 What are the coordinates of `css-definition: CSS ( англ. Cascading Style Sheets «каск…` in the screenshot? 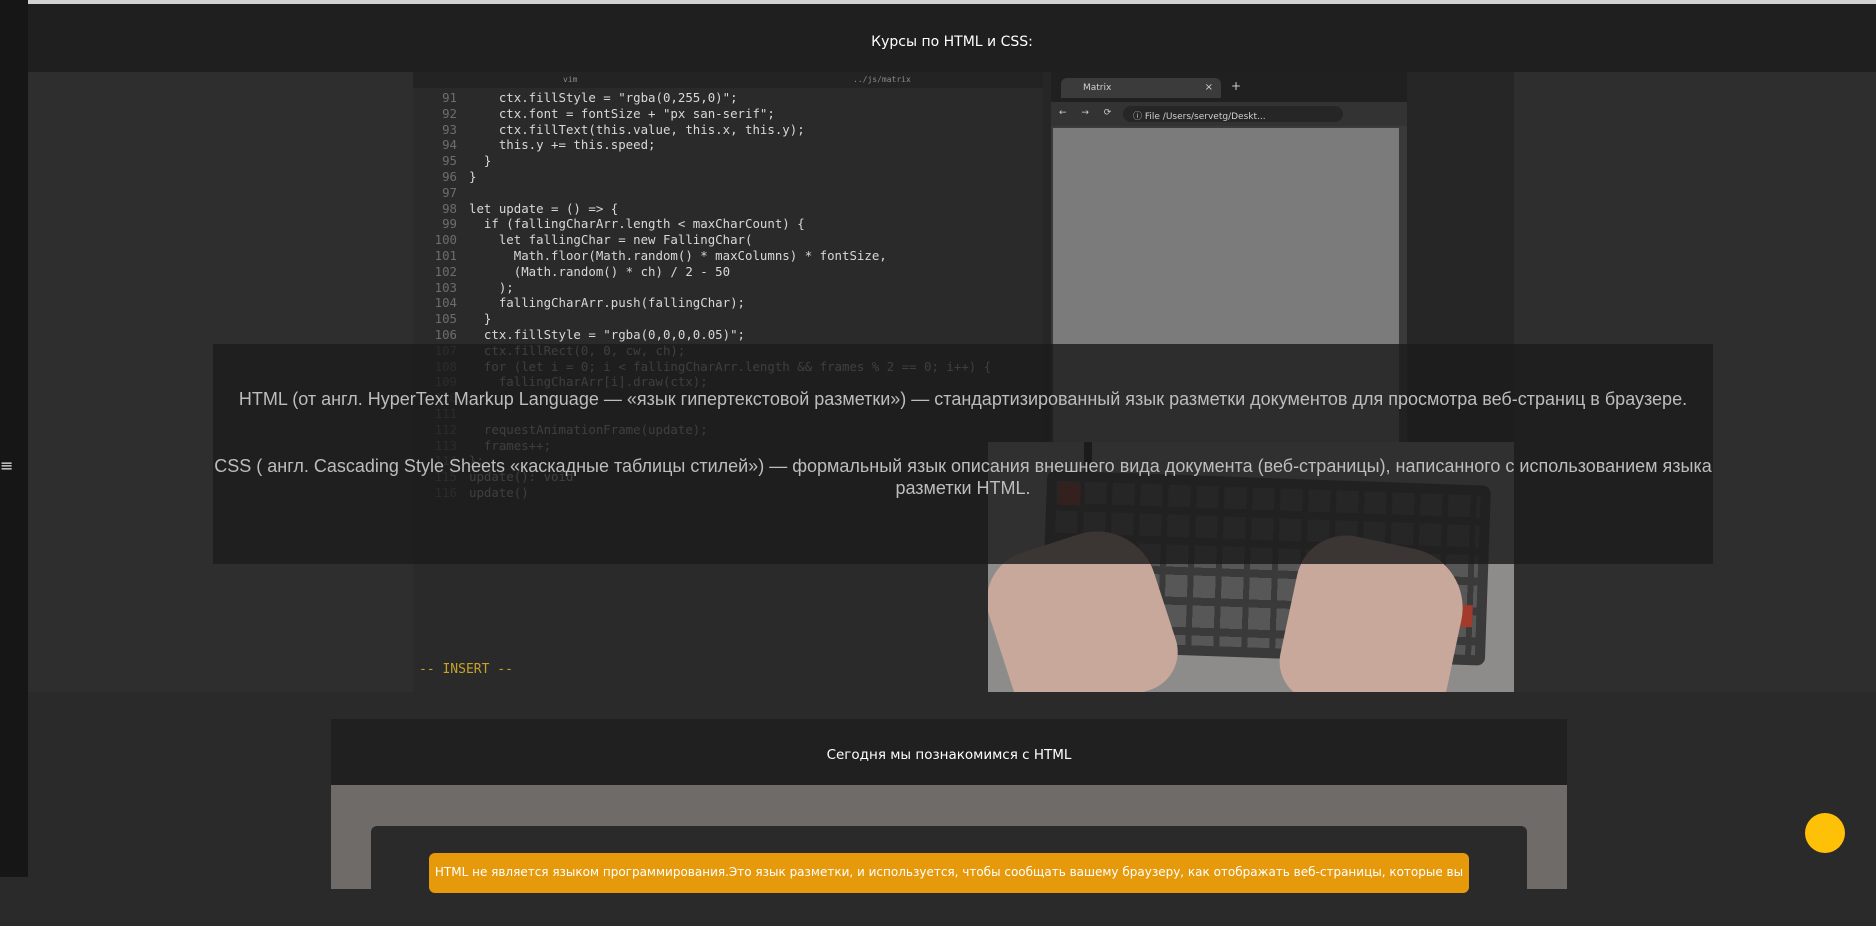 It's located at (963, 477).